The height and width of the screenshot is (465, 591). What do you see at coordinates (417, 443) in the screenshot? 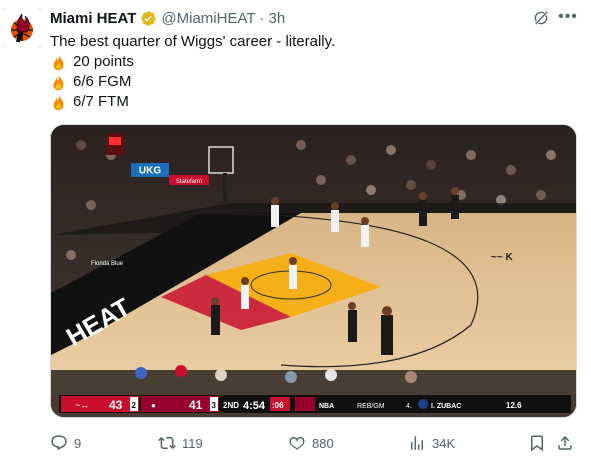
I see `views-chart-icon` at bounding box center [417, 443].